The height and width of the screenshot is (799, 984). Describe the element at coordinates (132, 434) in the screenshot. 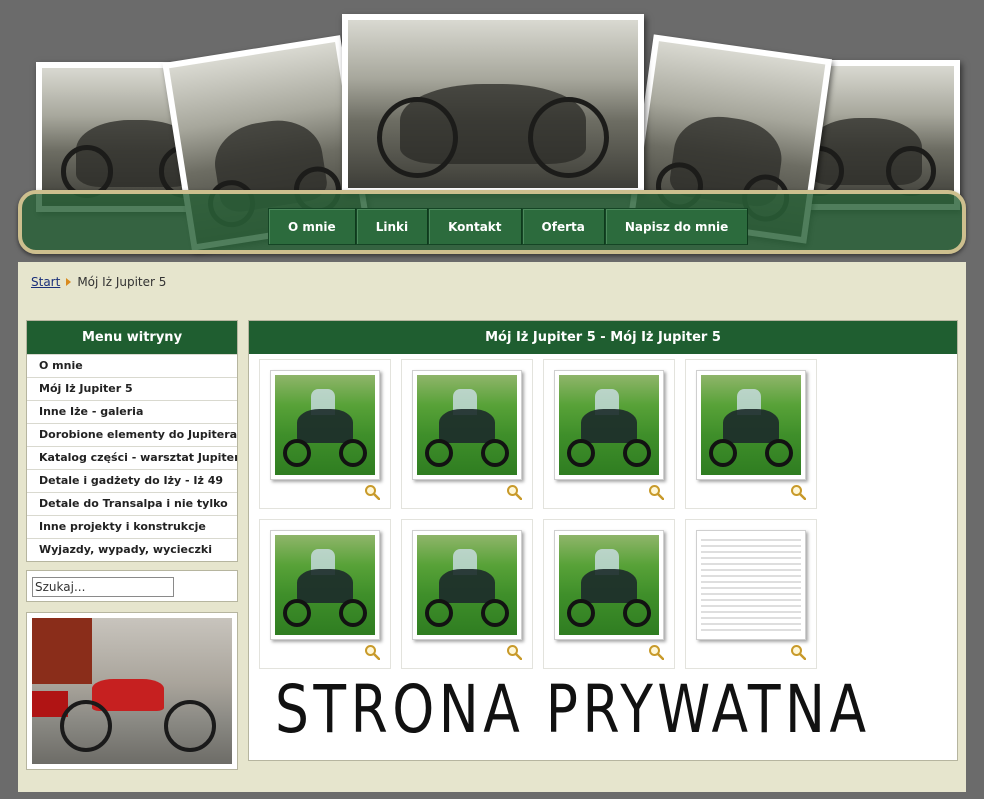

I see `sidebar-item-dorobione-elementy: Dorobione elementy do Jupitera 5` at that location.